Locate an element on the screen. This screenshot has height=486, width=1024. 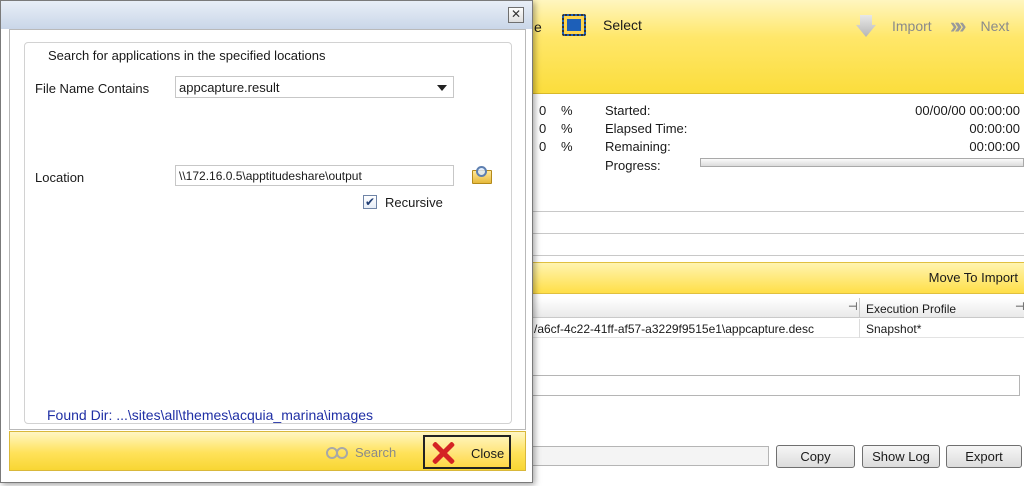
search-binoculars-icon is located at coordinates (337, 452).